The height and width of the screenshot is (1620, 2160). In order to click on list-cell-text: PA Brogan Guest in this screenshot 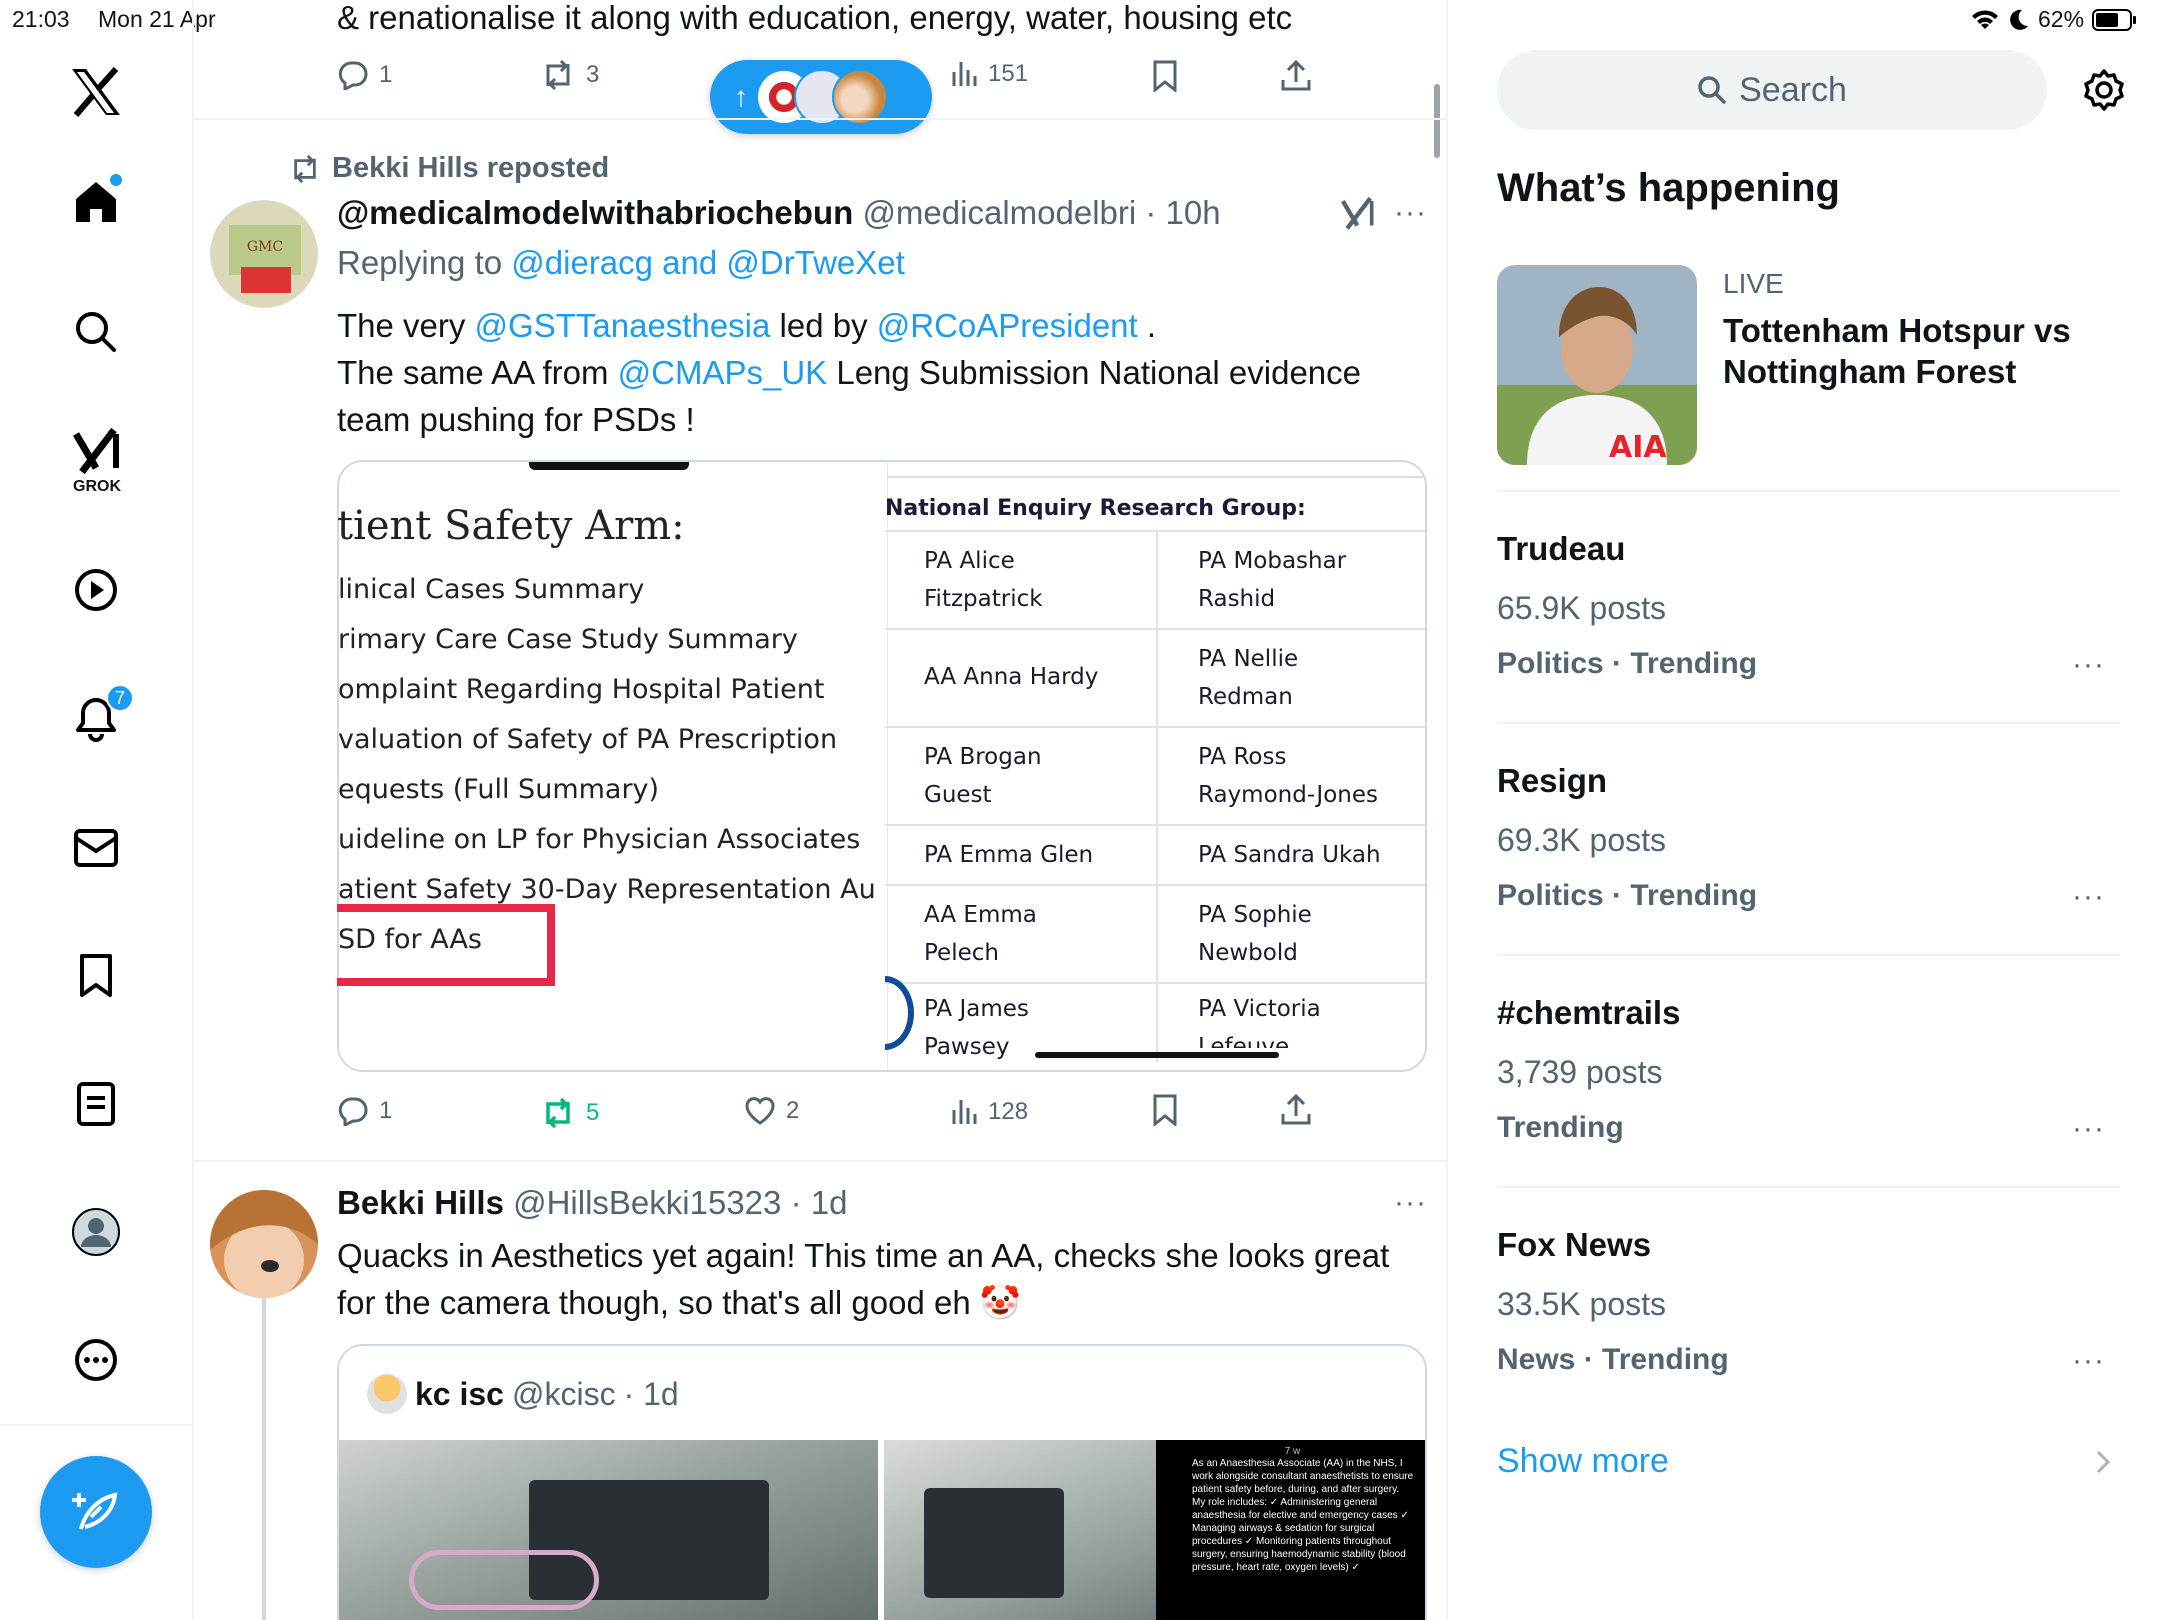, I will do `click(983, 776)`.